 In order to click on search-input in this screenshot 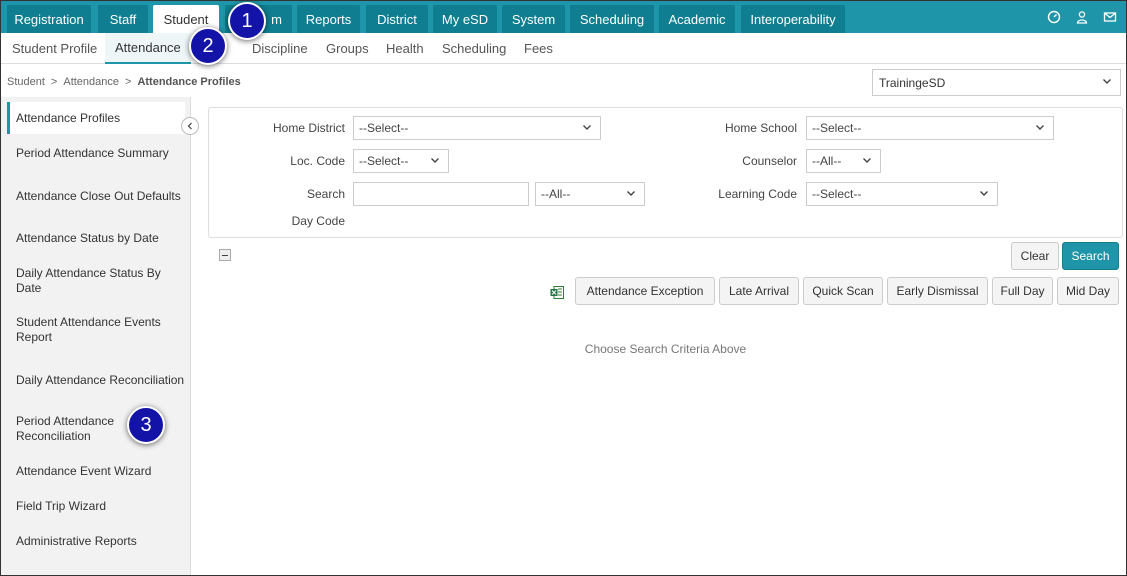, I will do `click(441, 194)`.